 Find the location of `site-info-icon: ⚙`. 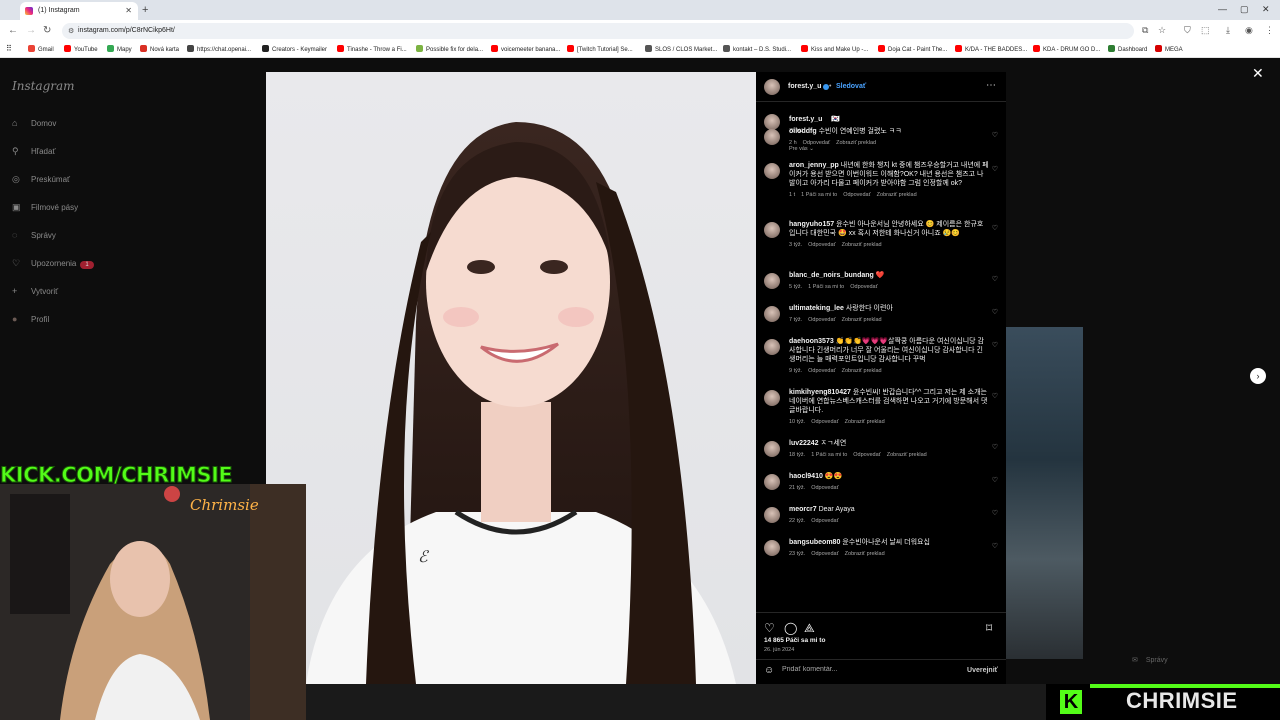

site-info-icon: ⚙ is located at coordinates (71, 31).